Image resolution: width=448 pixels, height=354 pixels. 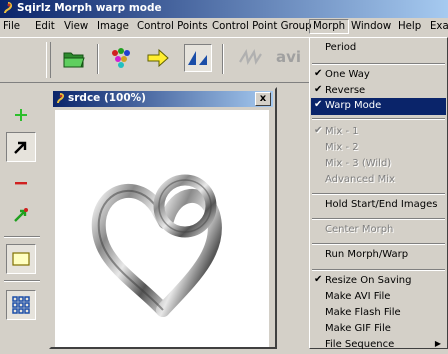 I want to click on rectangle-select-icon, so click(x=21, y=259).